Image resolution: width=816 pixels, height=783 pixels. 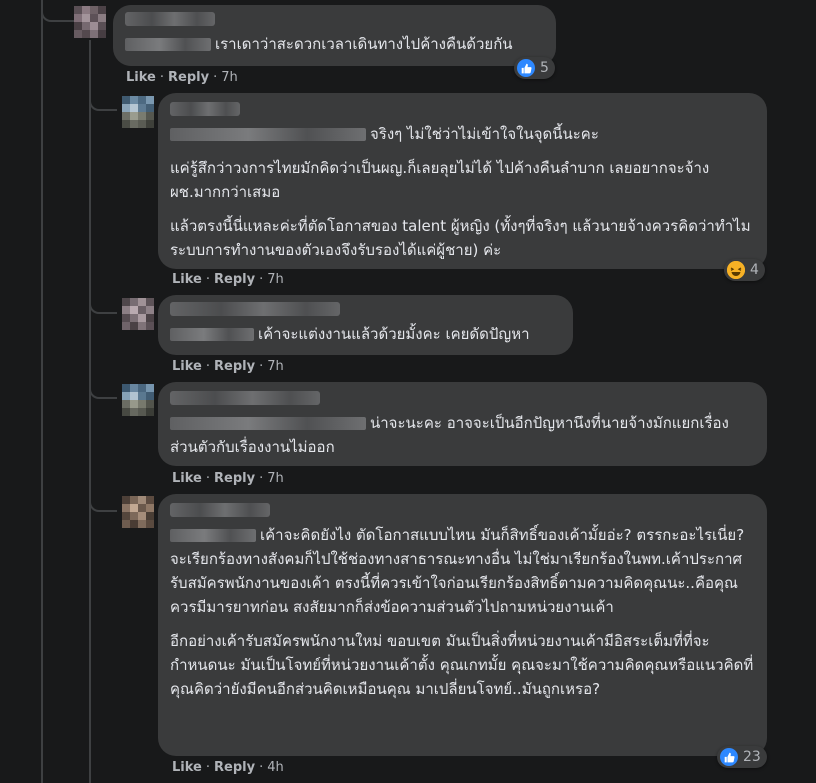 I want to click on reaction-count: 23, so click(x=752, y=757).